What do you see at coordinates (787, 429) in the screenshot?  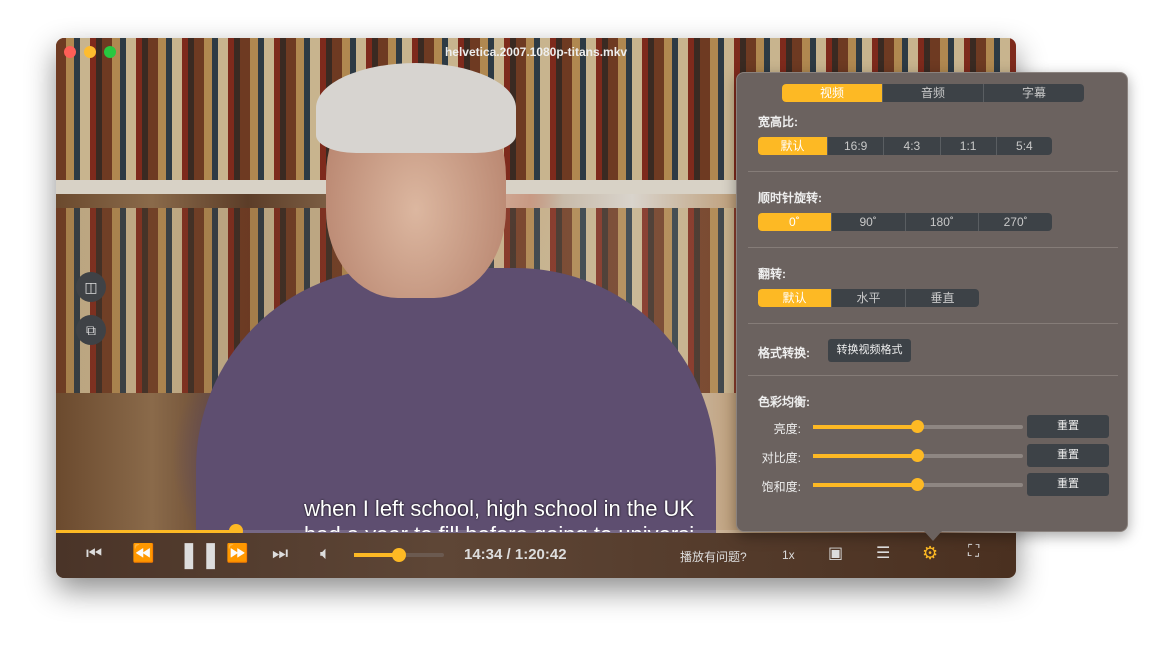 I see `brightness-label: 亮度:` at bounding box center [787, 429].